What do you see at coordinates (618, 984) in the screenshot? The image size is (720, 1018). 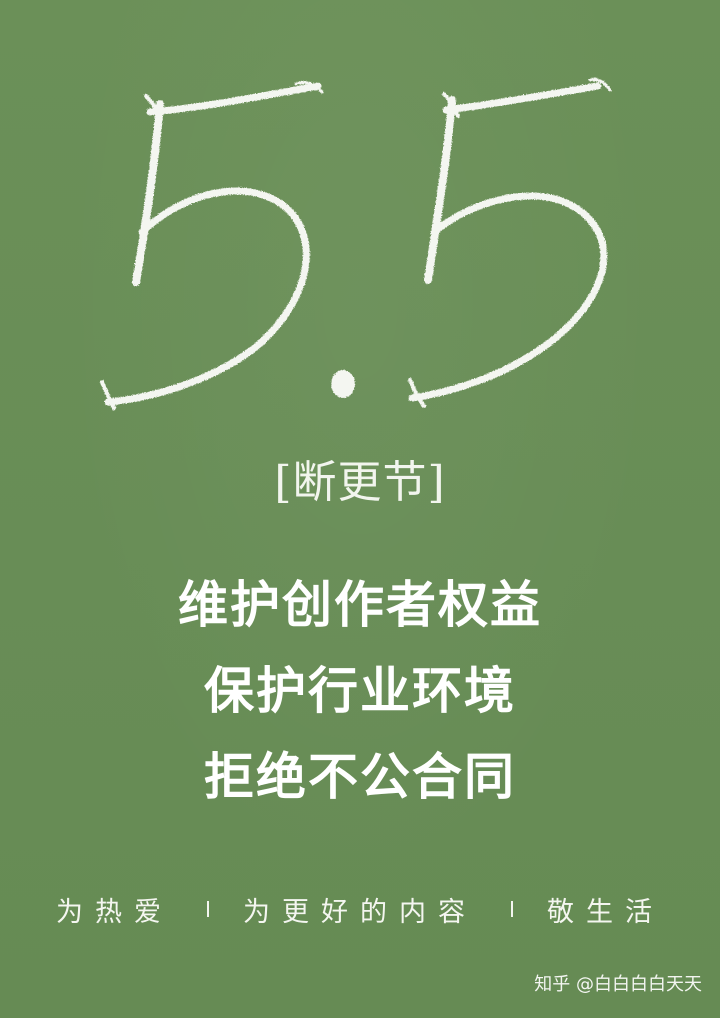 I see `watermark-text: 知乎 @白白白白天天` at bounding box center [618, 984].